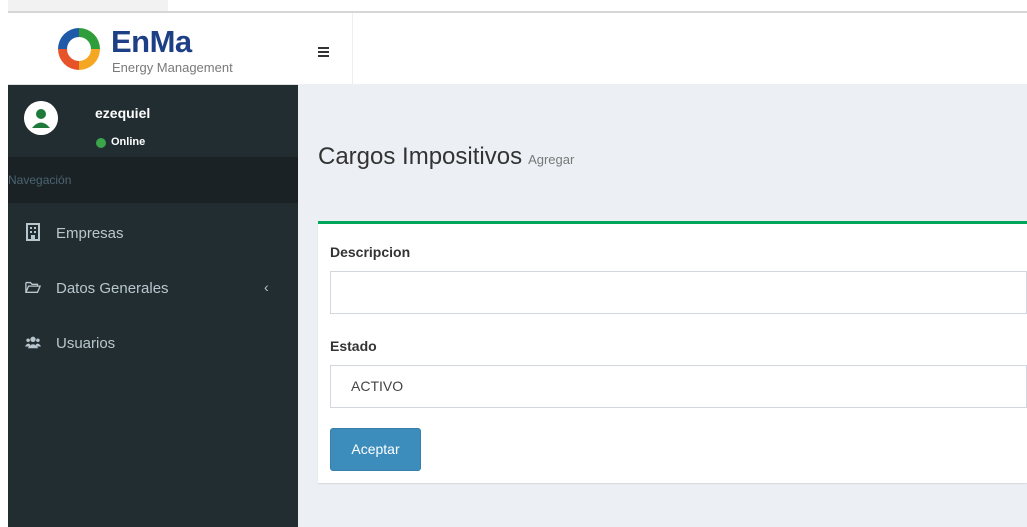 This screenshot has width=1027, height=527. Describe the element at coordinates (151, 41) in the screenshot. I see `brand-title: EnMa` at that location.